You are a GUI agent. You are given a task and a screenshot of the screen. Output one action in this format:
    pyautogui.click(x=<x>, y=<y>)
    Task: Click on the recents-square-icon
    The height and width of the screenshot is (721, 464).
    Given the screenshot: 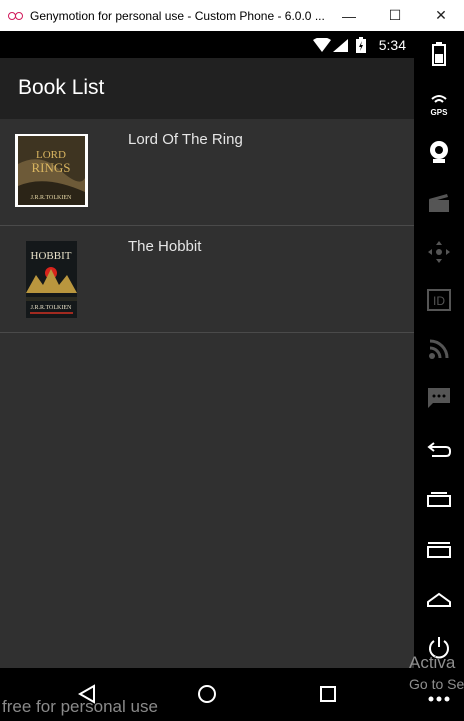 What is the action you would take?
    pyautogui.click(x=328, y=694)
    